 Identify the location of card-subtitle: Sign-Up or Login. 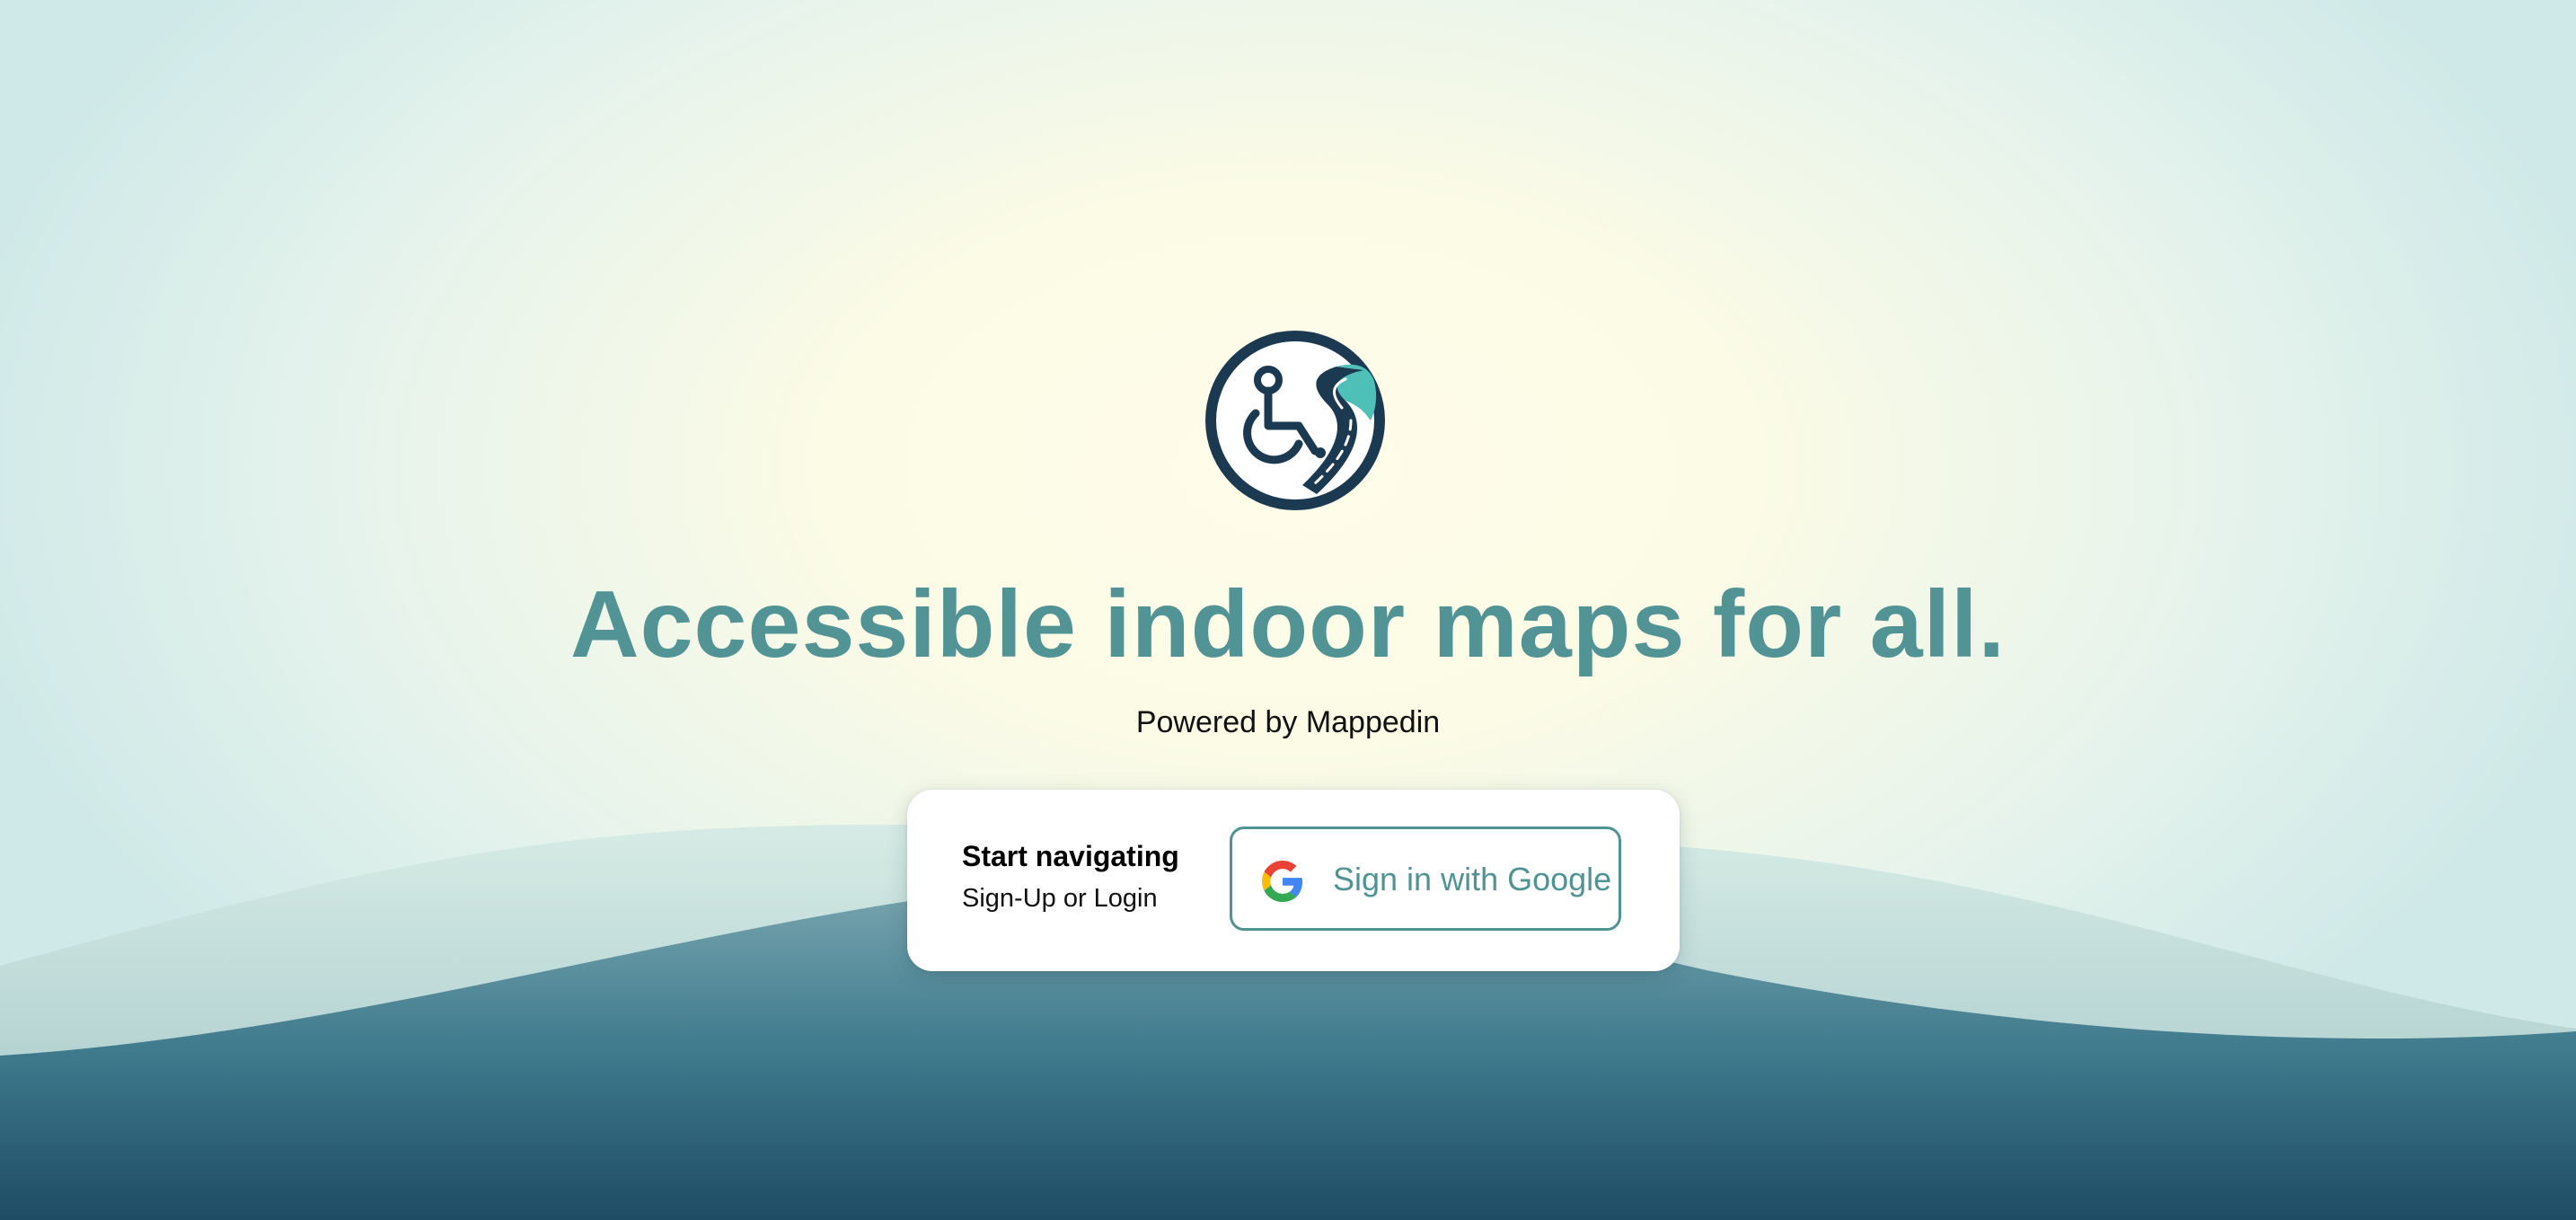
(1060, 898).